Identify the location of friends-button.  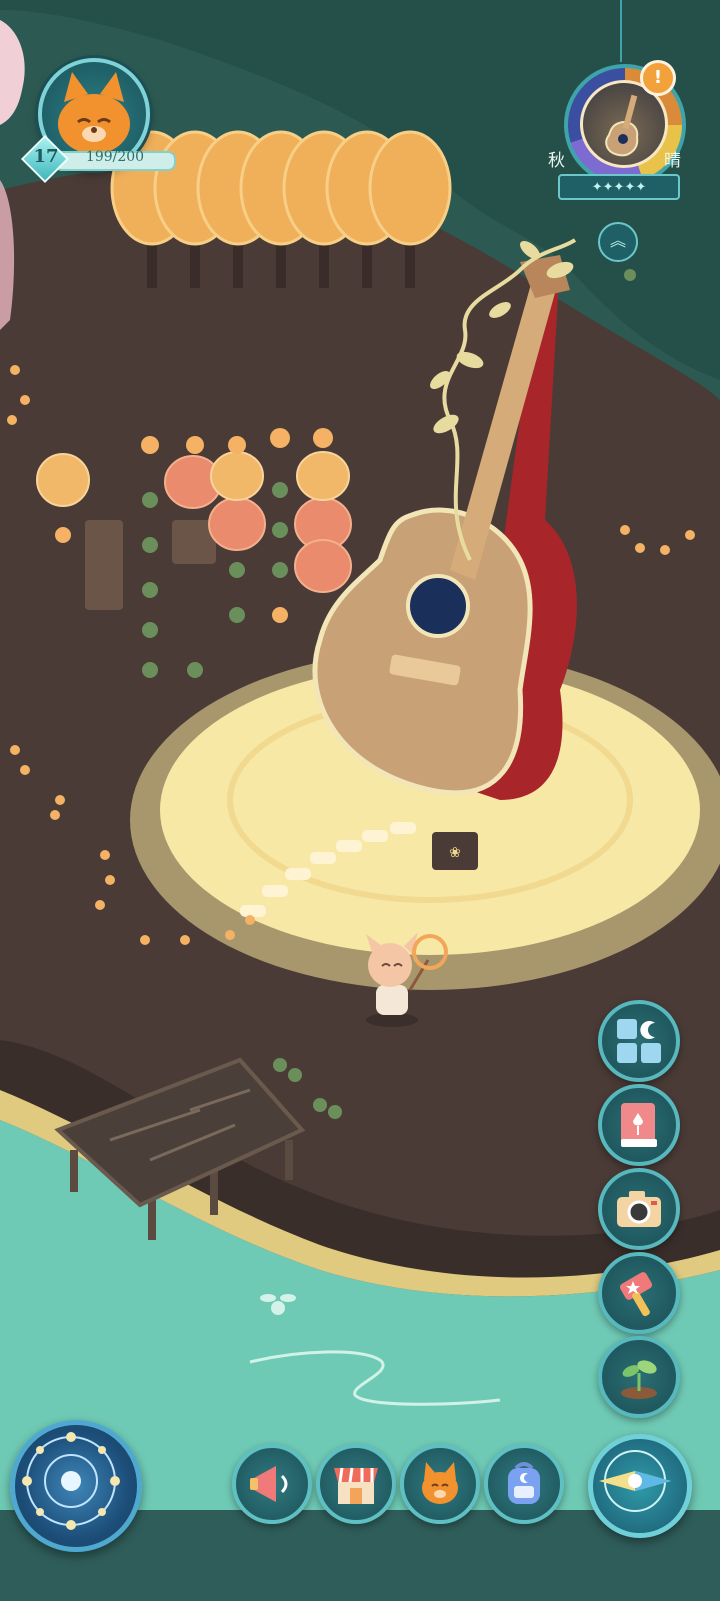
(440, 1484).